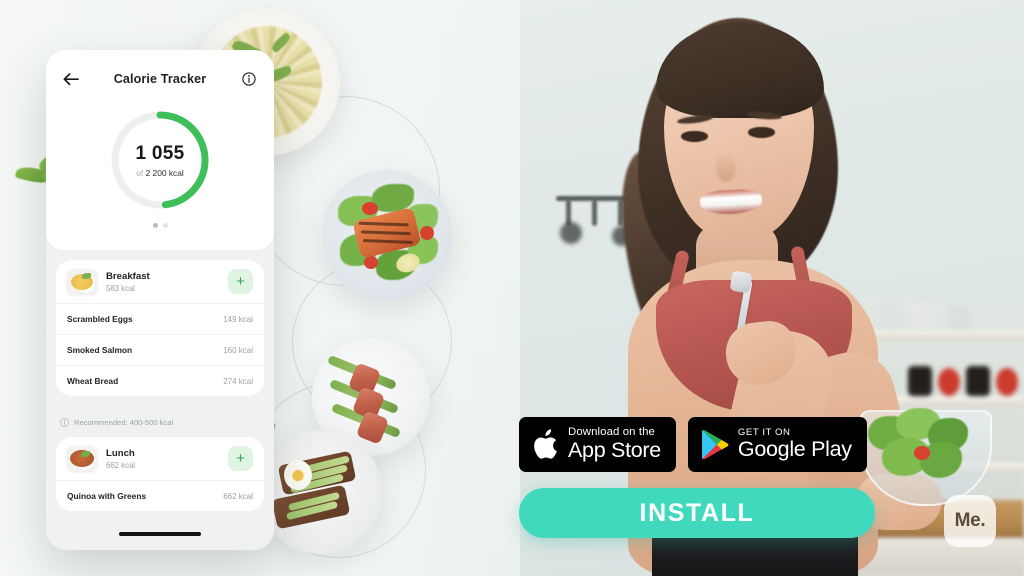 The height and width of the screenshot is (576, 1024). What do you see at coordinates (121, 288) in the screenshot?
I see `meal-kcal: 583 kcal` at bounding box center [121, 288].